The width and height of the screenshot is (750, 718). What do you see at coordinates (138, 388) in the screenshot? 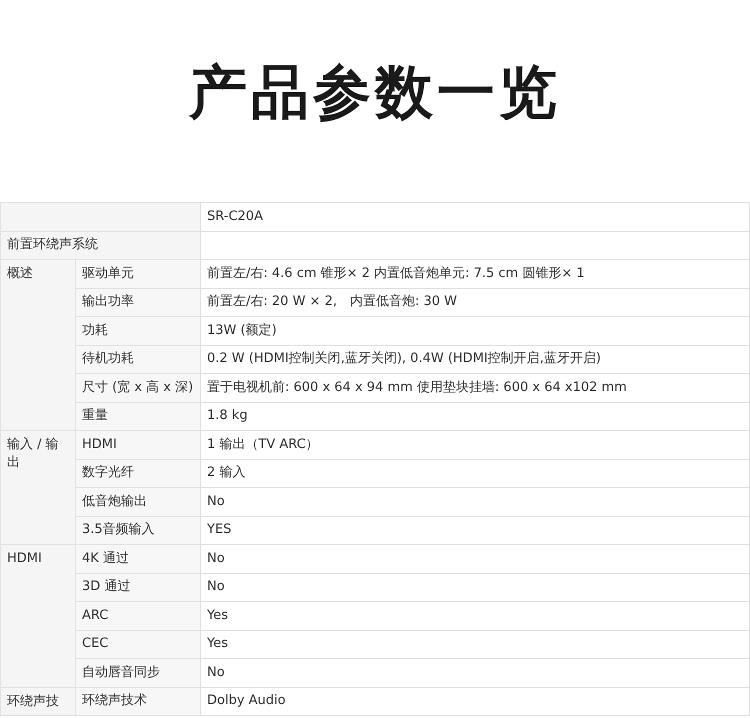
I see `spec-label: 尺寸 (宽 x 高 x 深)` at bounding box center [138, 388].